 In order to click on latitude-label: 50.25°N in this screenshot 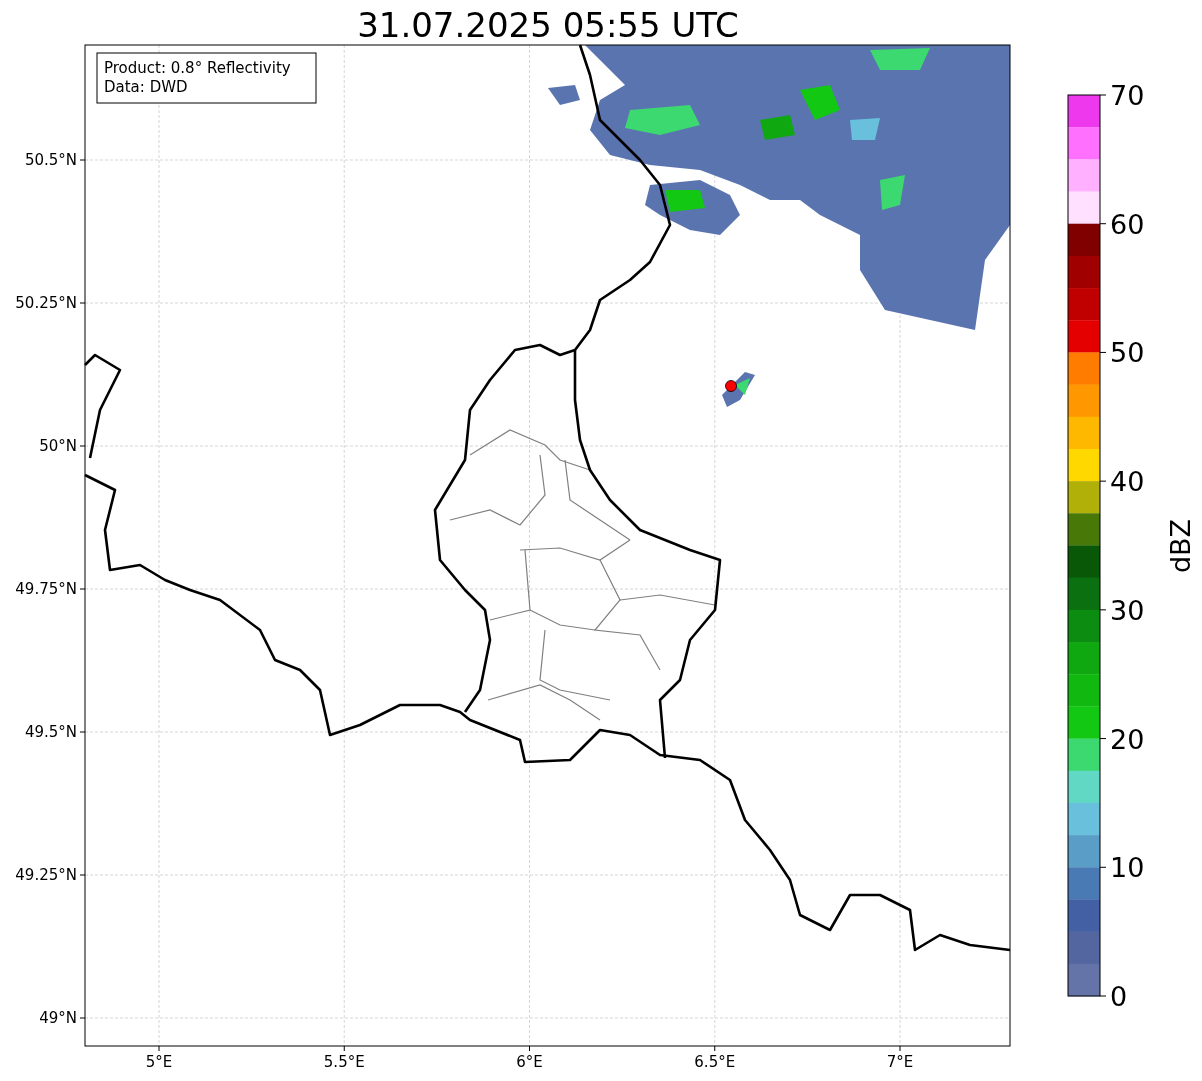, I will do `click(46, 303)`.